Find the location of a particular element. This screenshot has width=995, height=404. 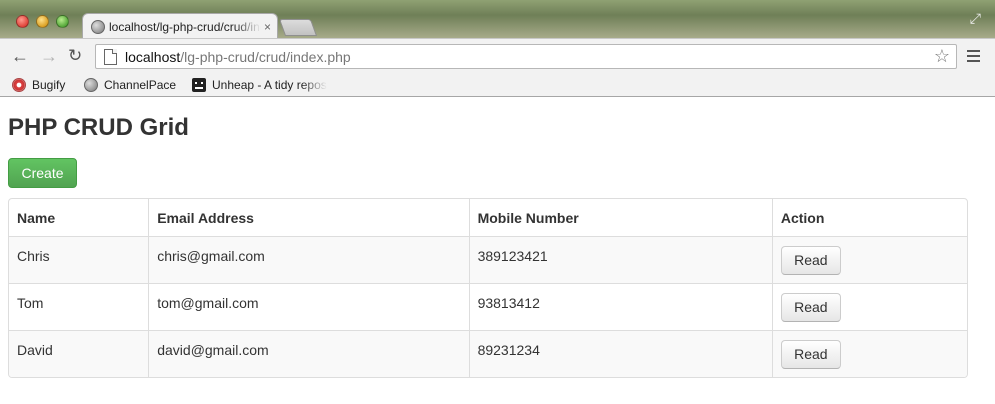

menu-icon is located at coordinates (973, 57).